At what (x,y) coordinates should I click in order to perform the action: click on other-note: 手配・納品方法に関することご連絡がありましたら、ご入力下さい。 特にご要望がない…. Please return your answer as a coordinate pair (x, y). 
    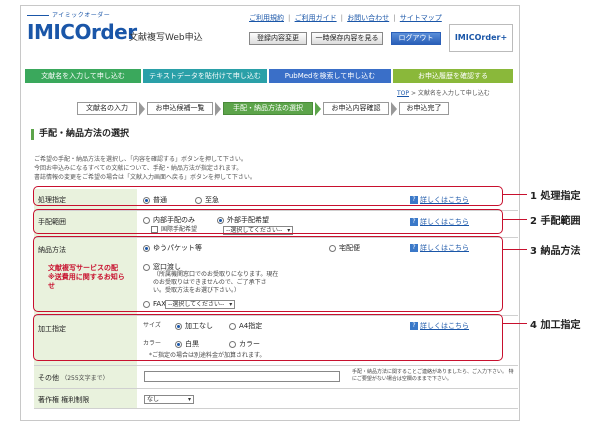
    Looking at the image, I should click on (433, 375).